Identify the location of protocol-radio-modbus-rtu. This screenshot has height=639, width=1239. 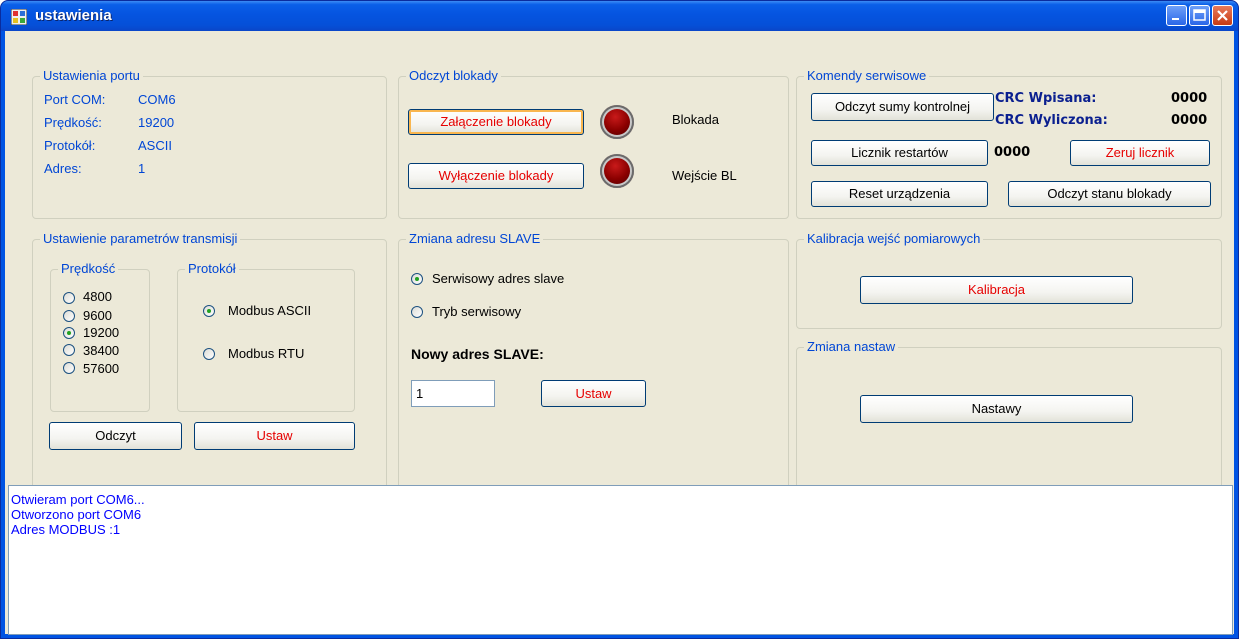
(209, 354).